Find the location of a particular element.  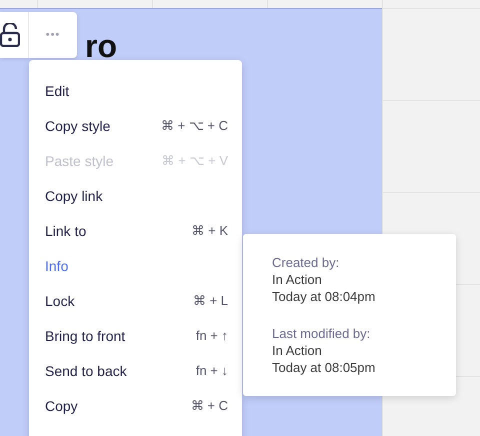

info-label: Last modified by: is located at coordinates (322, 333).